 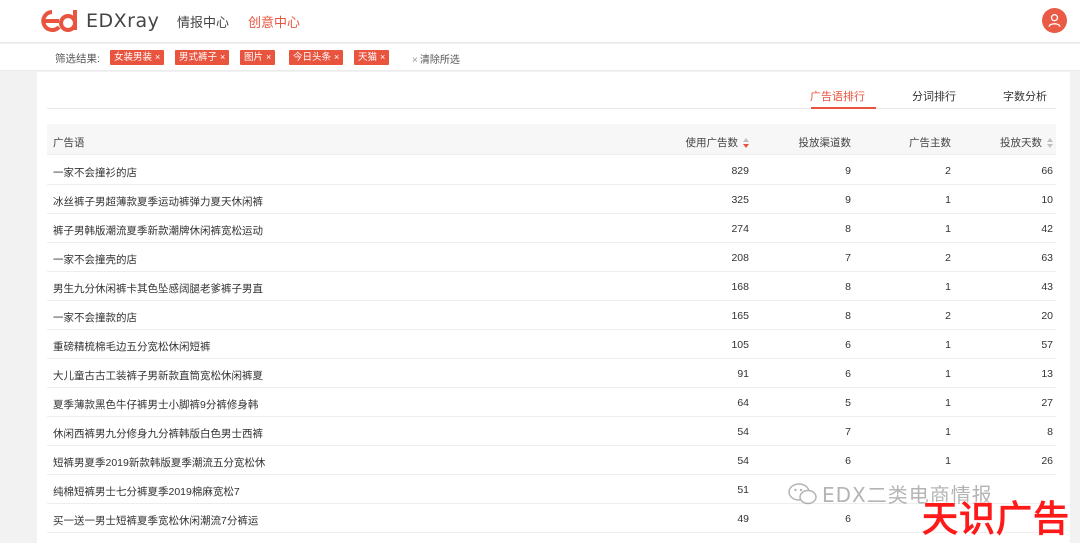 What do you see at coordinates (203, 21) in the screenshot?
I see `nav-intel-center: 情报中心` at bounding box center [203, 21].